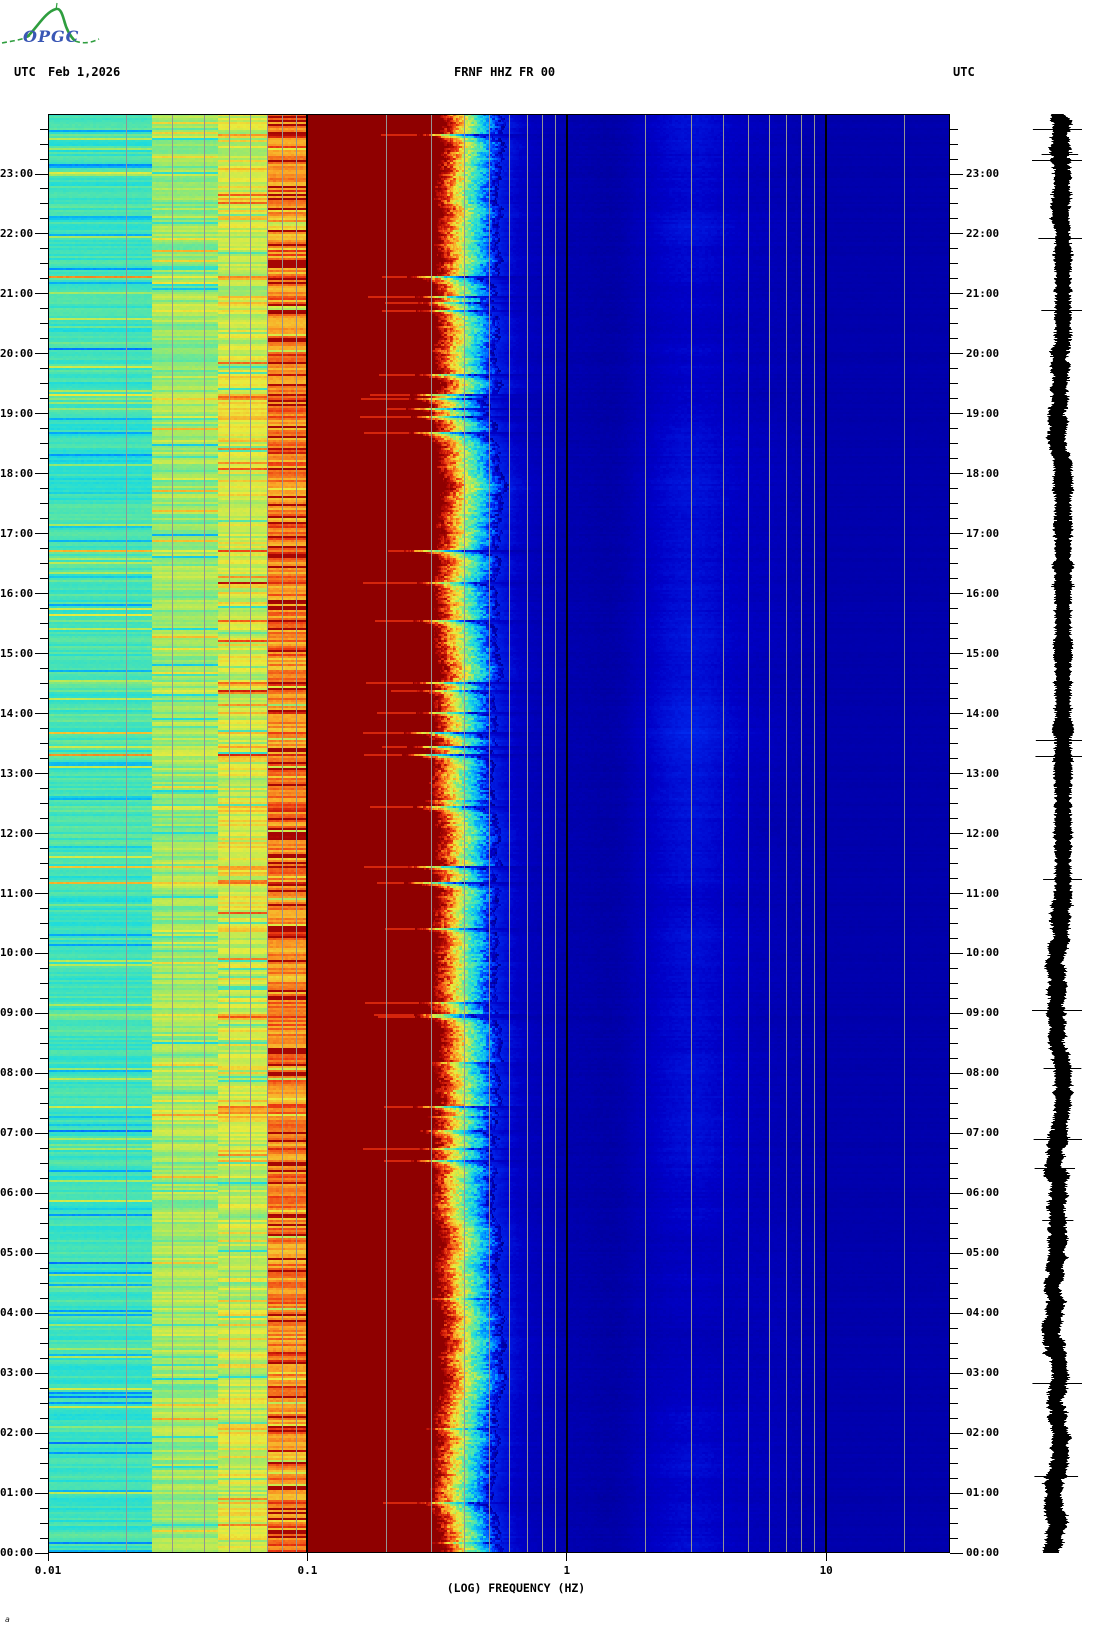  What do you see at coordinates (307, 1570) in the screenshot?
I see `x-tick-label: 0.1` at bounding box center [307, 1570].